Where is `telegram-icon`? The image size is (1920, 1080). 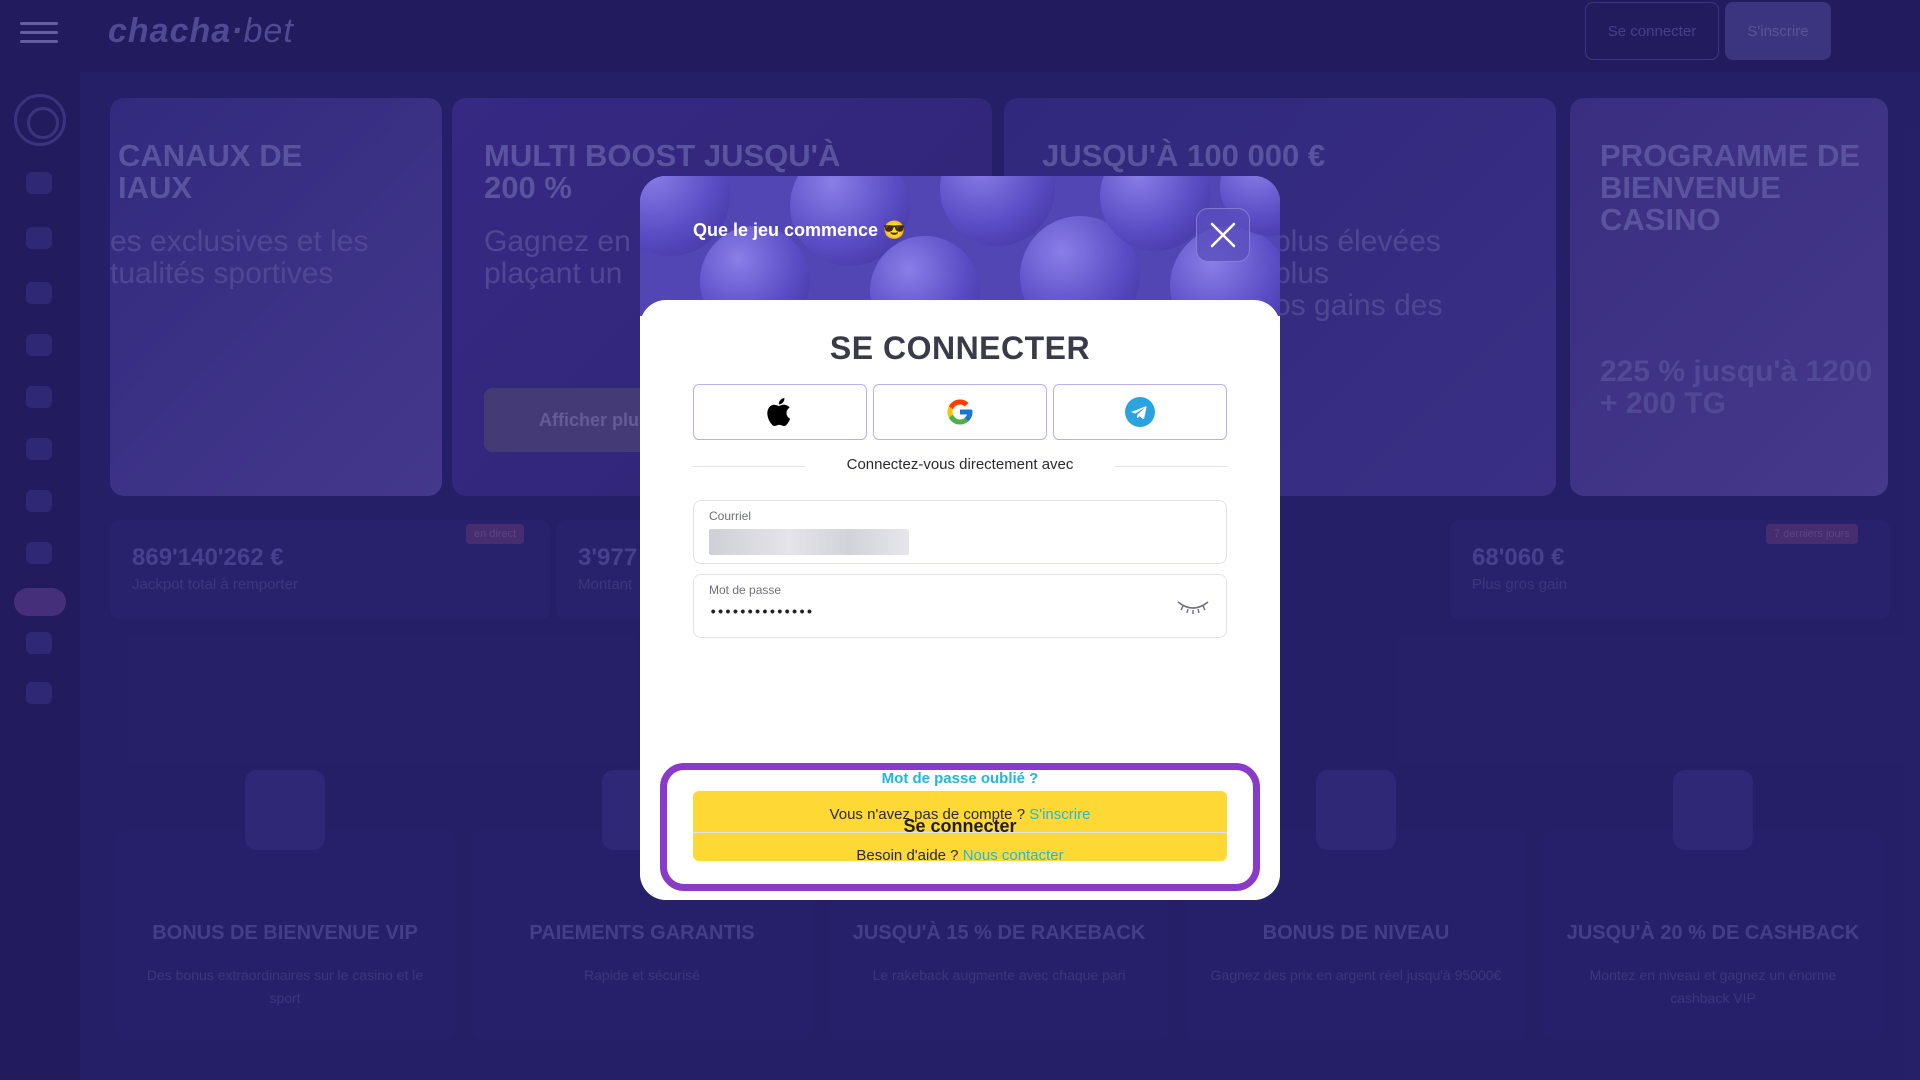 telegram-icon is located at coordinates (1140, 412).